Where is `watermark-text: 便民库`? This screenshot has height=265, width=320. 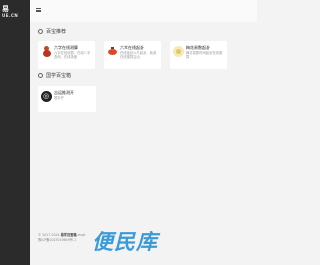 watermark-text: 便民库 is located at coordinates (125, 242).